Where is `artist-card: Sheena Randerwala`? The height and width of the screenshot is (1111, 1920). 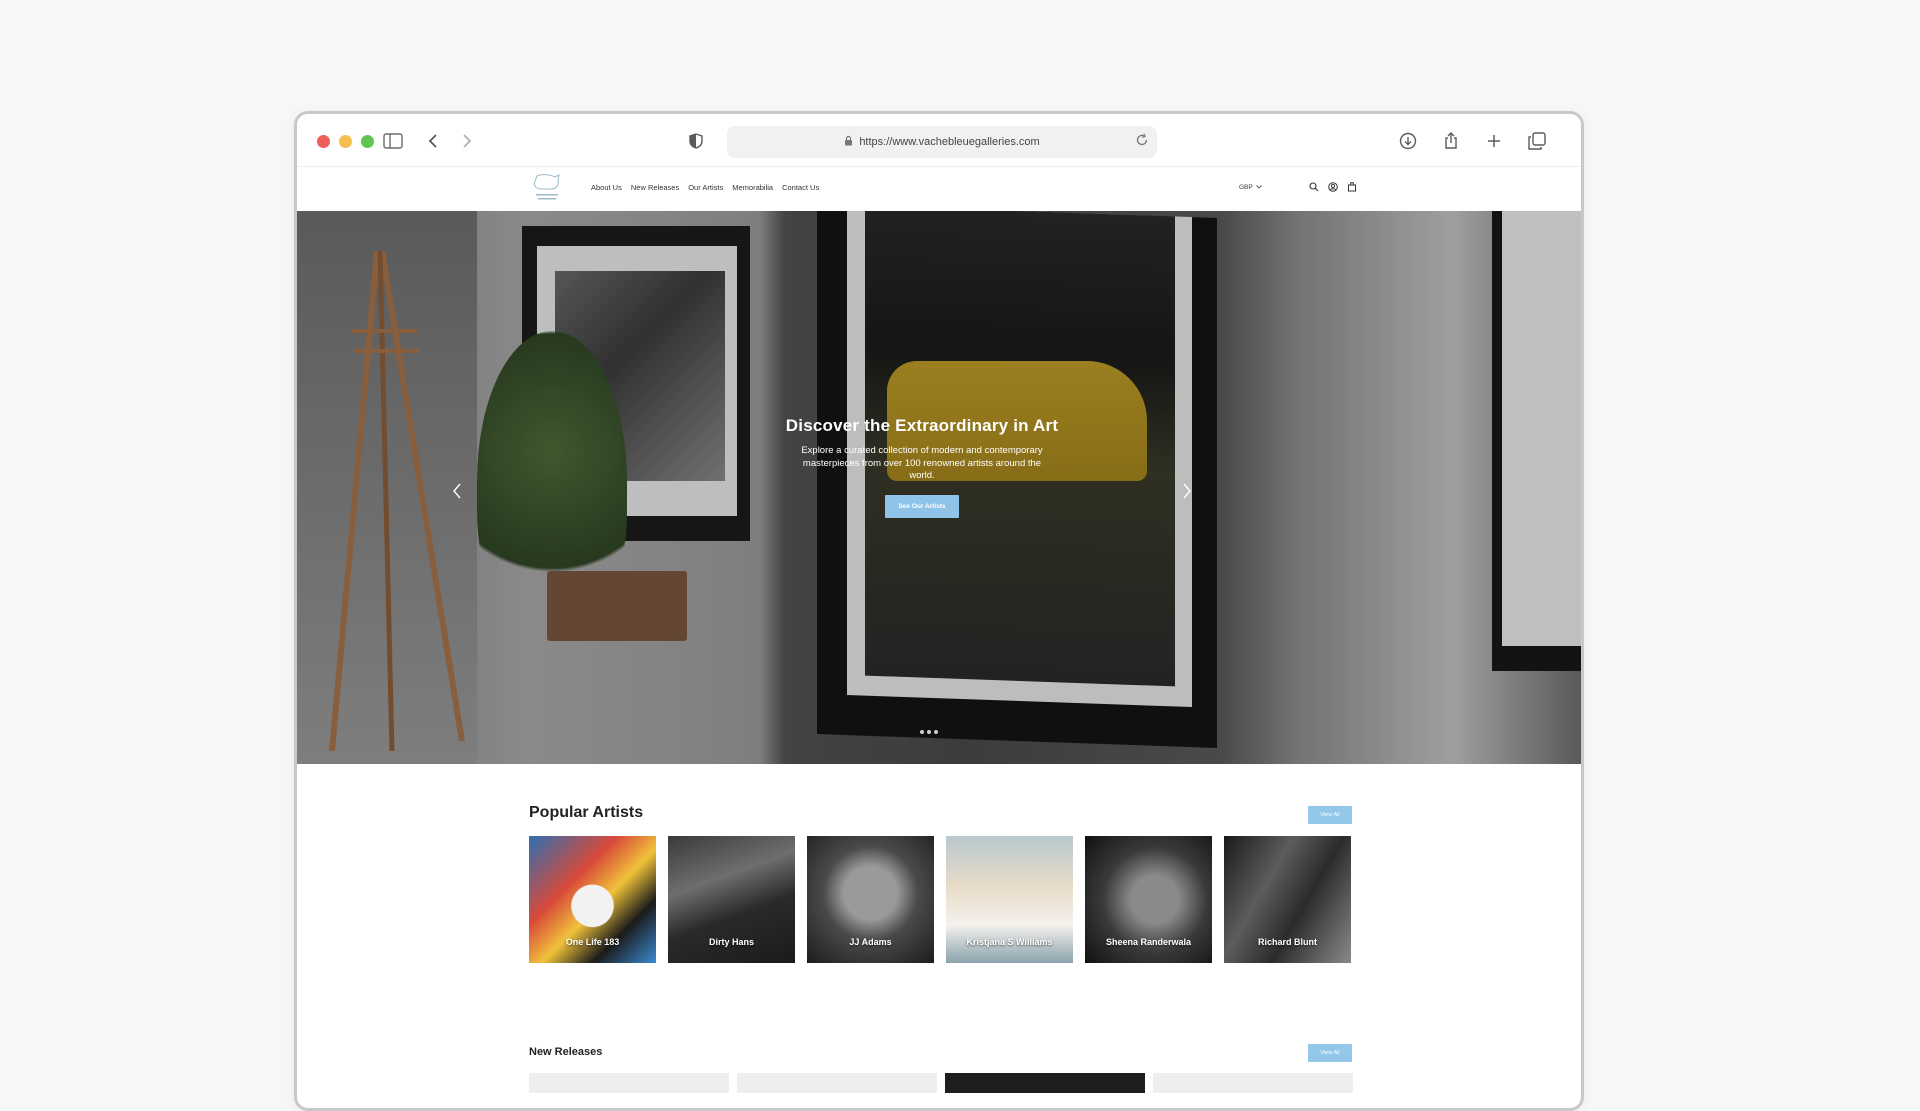
artist-card: Sheena Randerwala is located at coordinates (1148, 899).